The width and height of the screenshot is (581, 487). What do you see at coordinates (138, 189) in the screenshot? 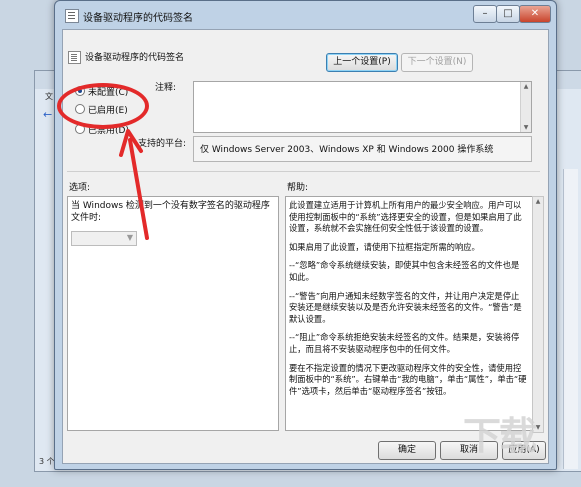
I see `arrow-shaft` at bounding box center [138, 189].